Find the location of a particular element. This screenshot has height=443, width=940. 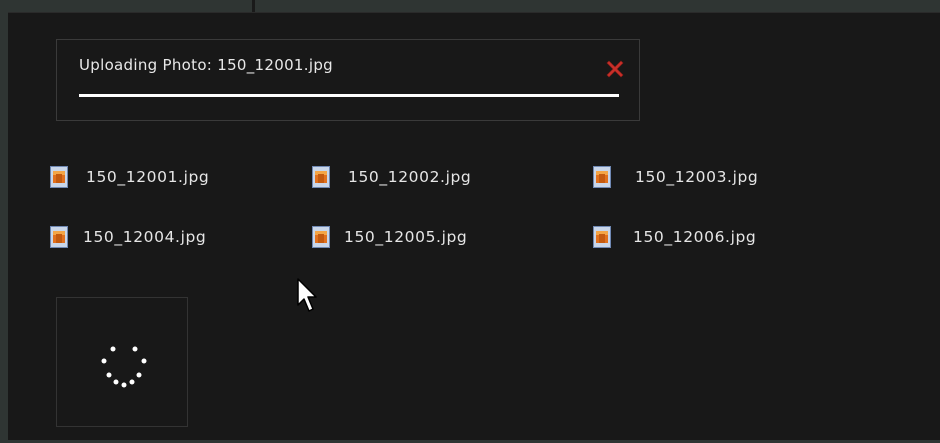

file-name: 150_12006.jpg is located at coordinates (695, 237).